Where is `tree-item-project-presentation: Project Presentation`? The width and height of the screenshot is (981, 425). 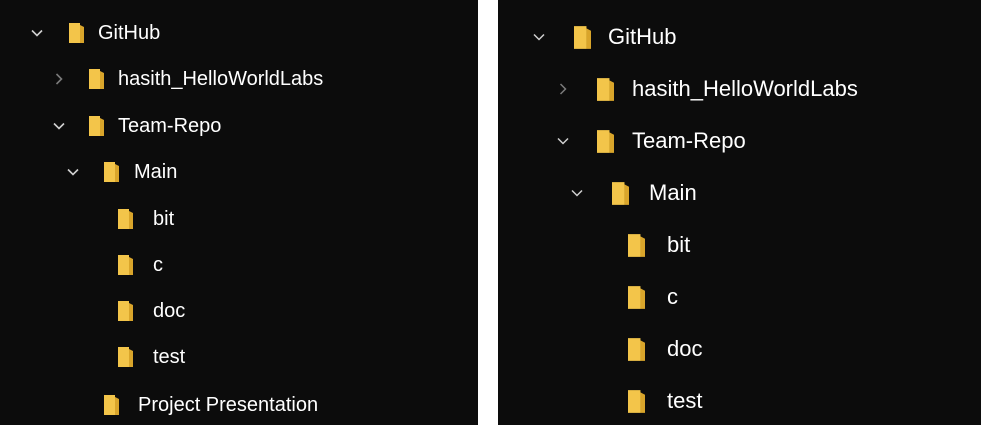
tree-item-project-presentation: Project Presentation is located at coordinates (211, 405).